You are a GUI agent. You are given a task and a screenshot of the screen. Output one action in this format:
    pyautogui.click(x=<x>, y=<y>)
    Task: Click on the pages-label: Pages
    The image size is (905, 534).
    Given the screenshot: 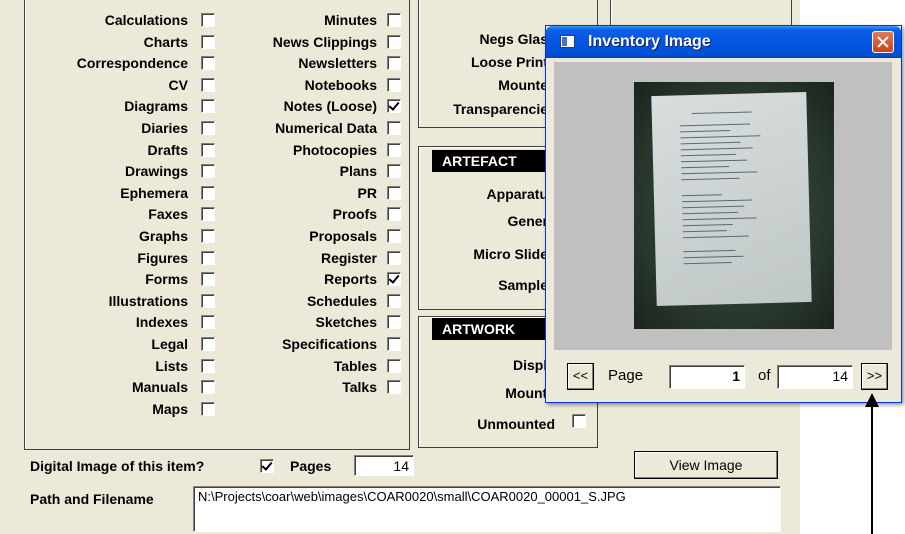 What is the action you would take?
    pyautogui.click(x=311, y=466)
    